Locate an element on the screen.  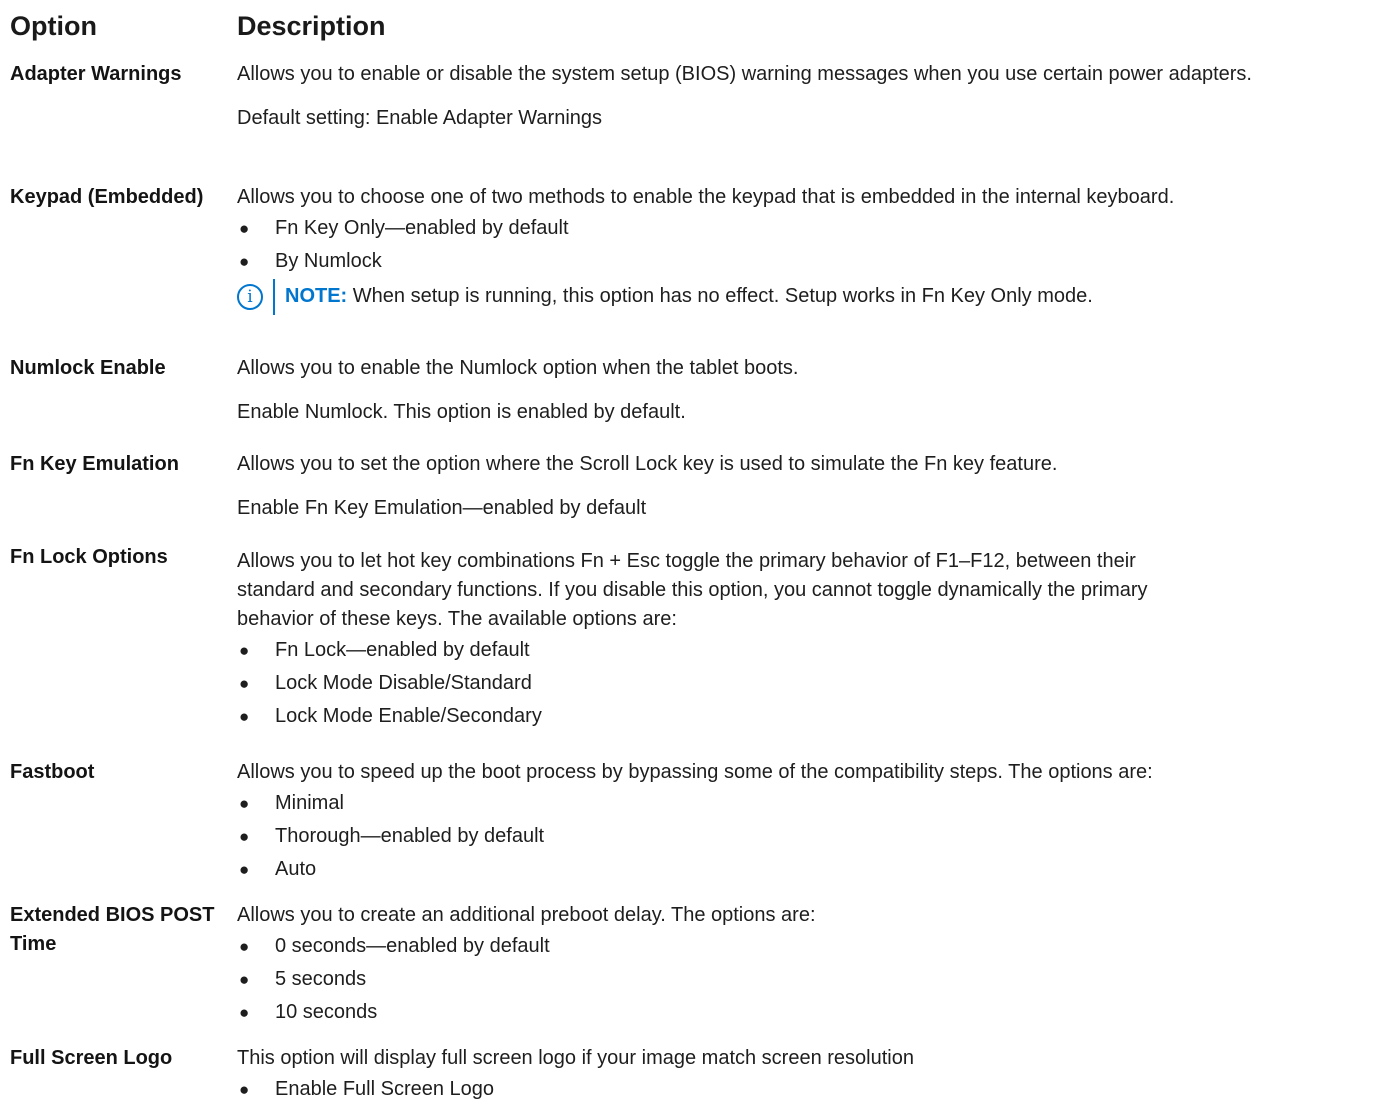
note-label: NOTE: is located at coordinates (316, 296).